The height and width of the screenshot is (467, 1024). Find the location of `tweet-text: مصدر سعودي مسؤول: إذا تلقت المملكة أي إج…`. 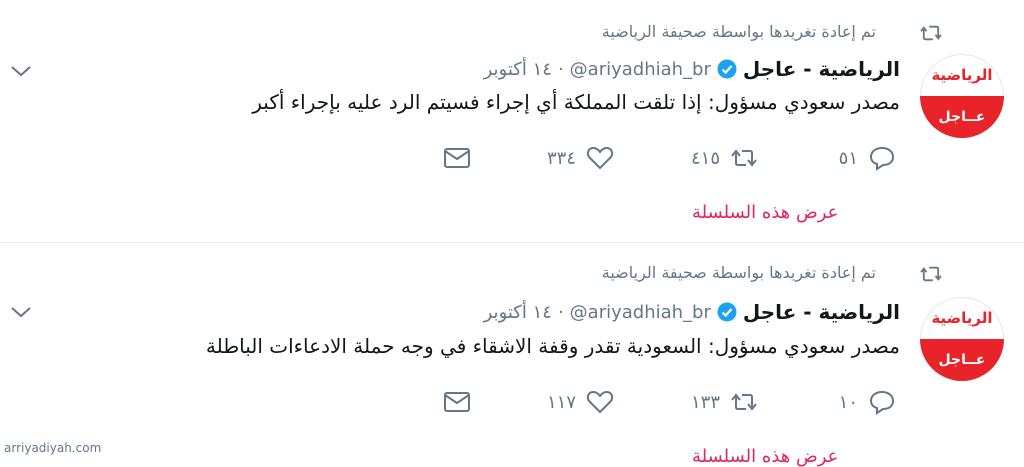

tweet-text: مصدر سعودي مسؤول: إذا تلقت المملكة أي إج… is located at coordinates (576, 102).